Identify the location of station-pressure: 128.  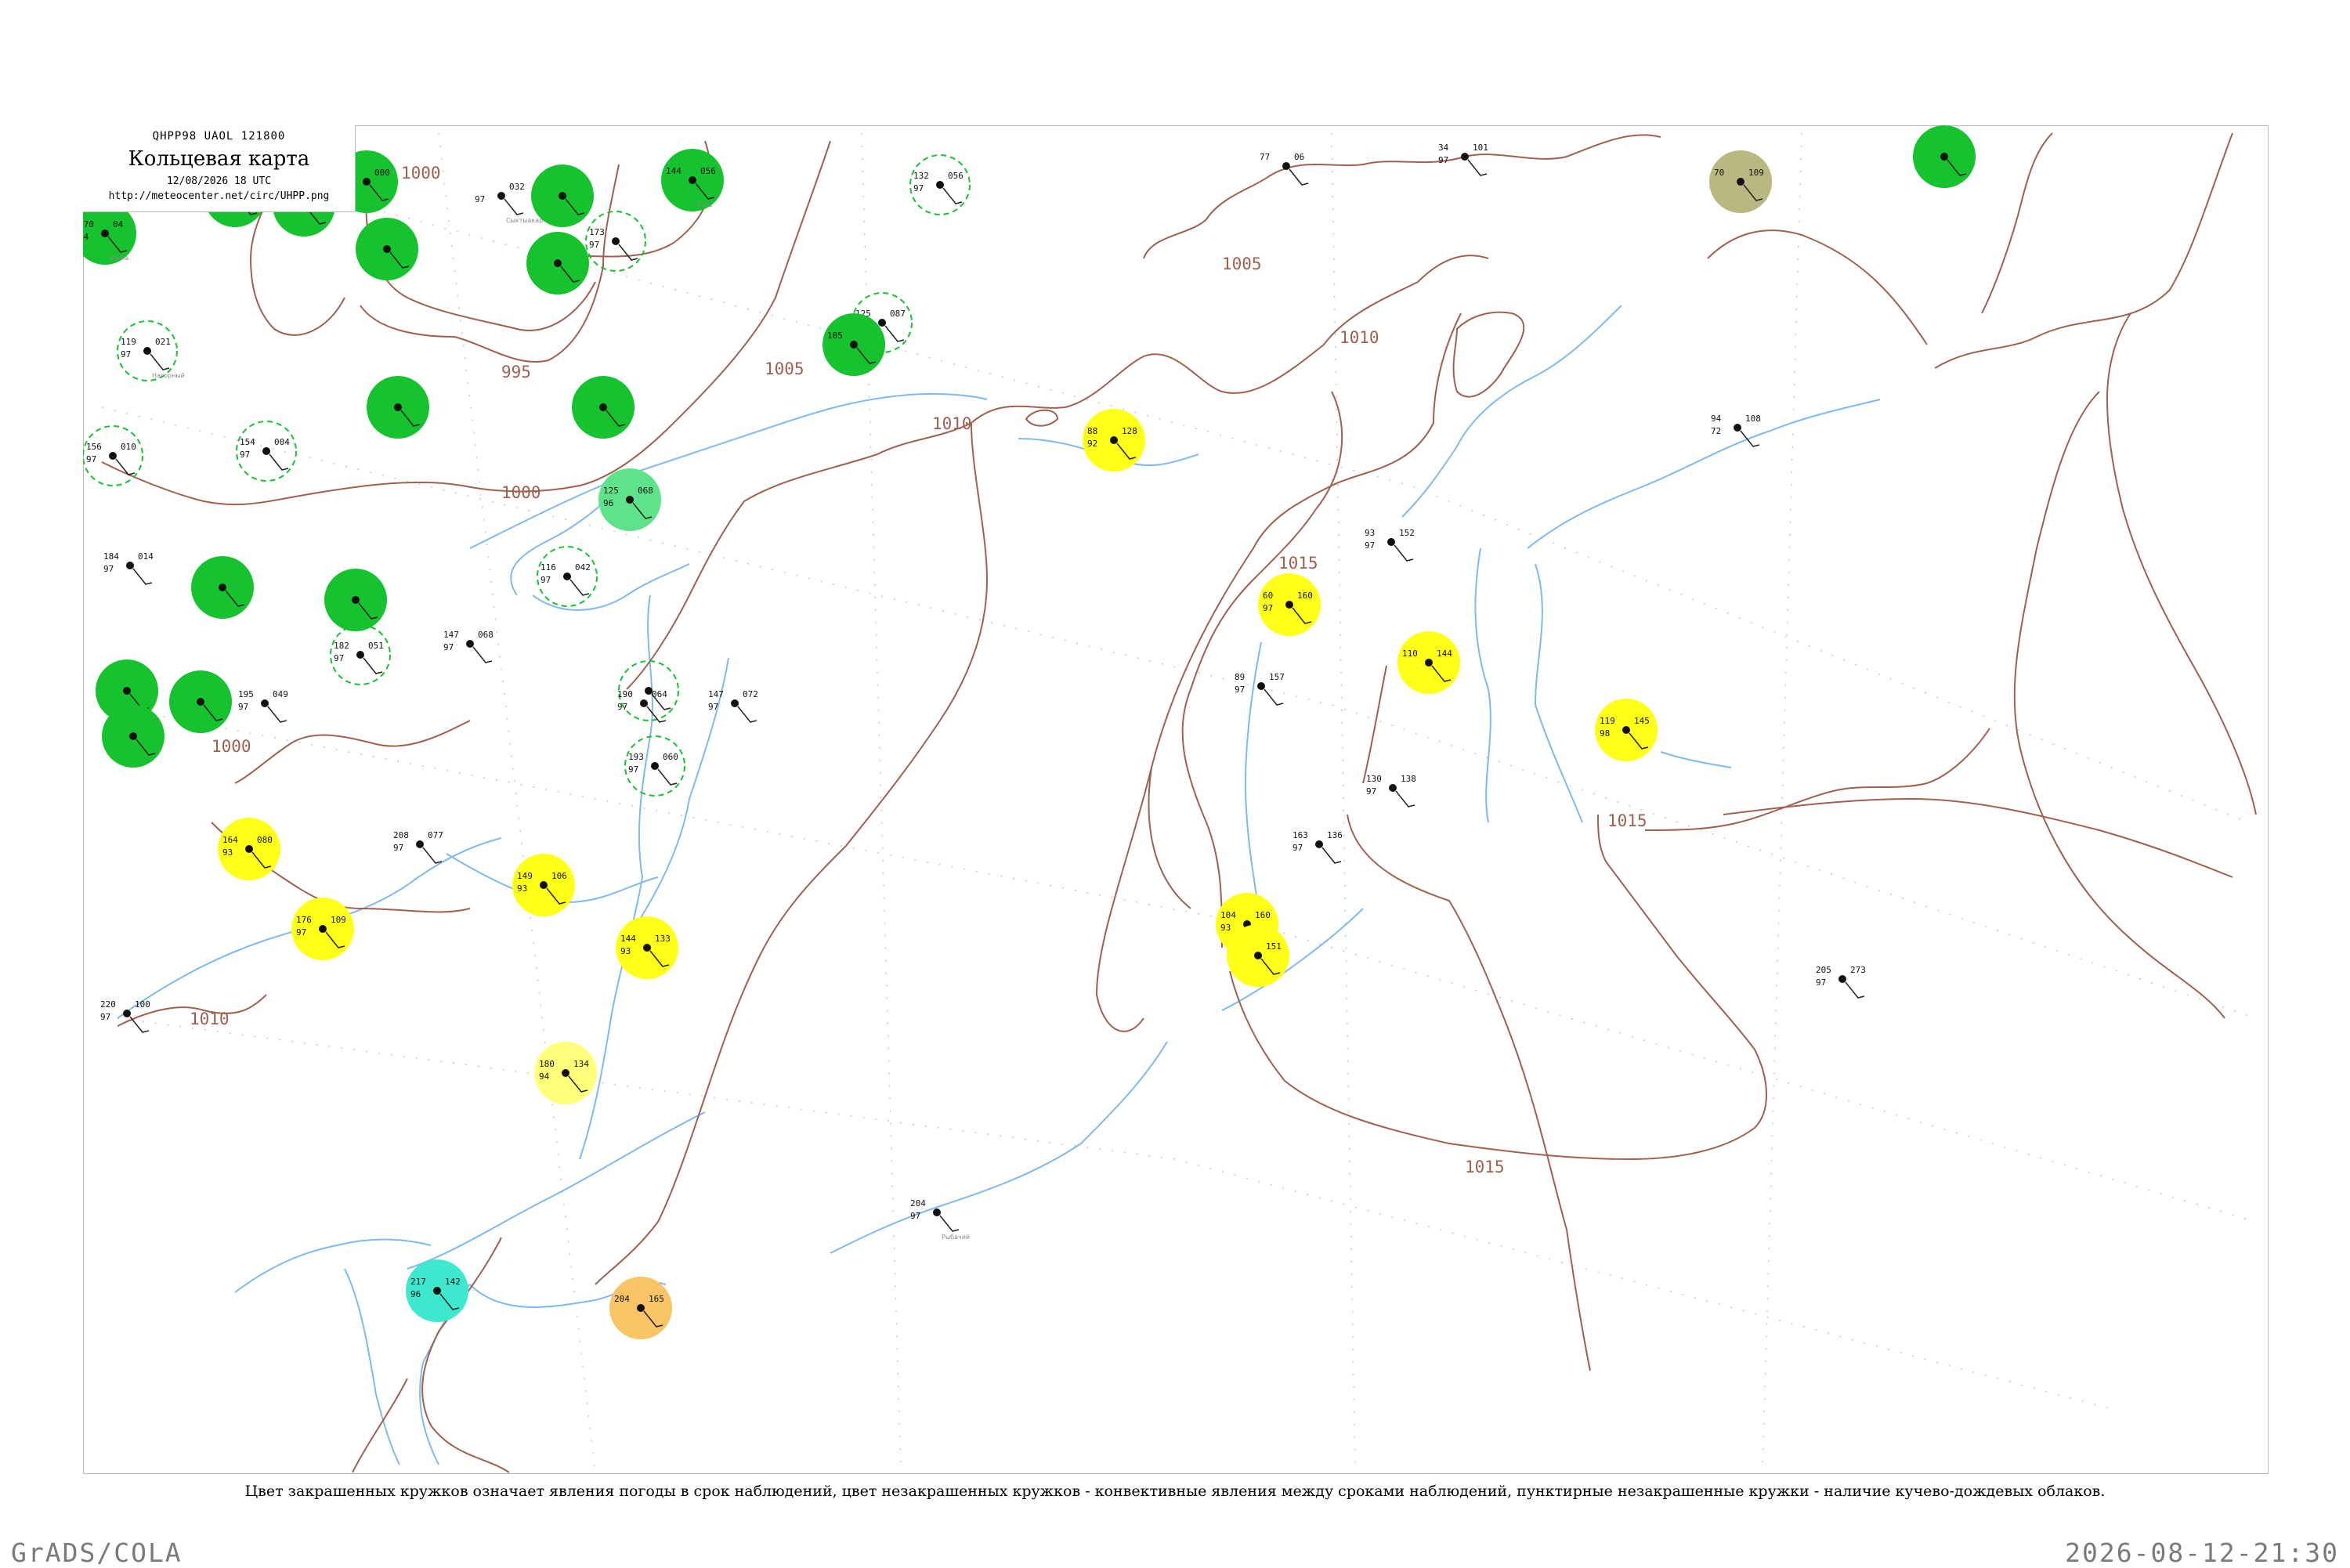
(1129, 431).